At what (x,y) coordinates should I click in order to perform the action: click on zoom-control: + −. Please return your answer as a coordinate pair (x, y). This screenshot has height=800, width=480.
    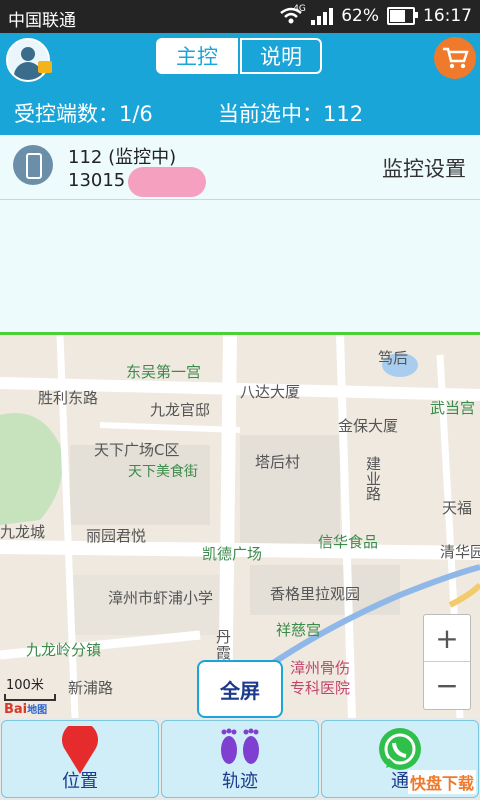
    Looking at the image, I should click on (447, 662).